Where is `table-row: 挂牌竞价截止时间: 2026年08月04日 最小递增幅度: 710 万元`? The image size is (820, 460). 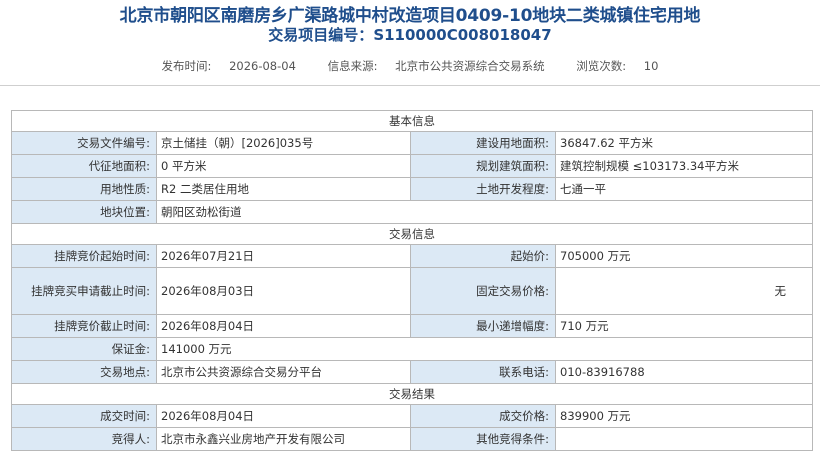
table-row: 挂牌竞价截止时间: 2026年08月04日 最小递增幅度: 710 万元 is located at coordinates (412, 326).